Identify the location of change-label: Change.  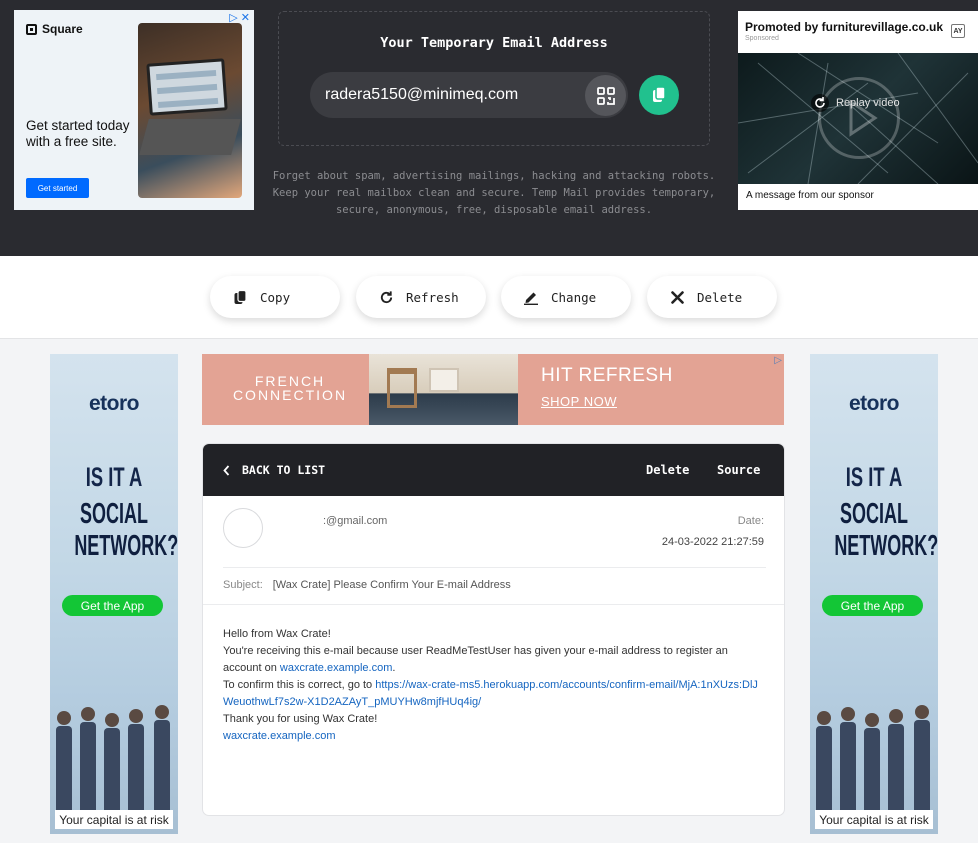
(574, 297).